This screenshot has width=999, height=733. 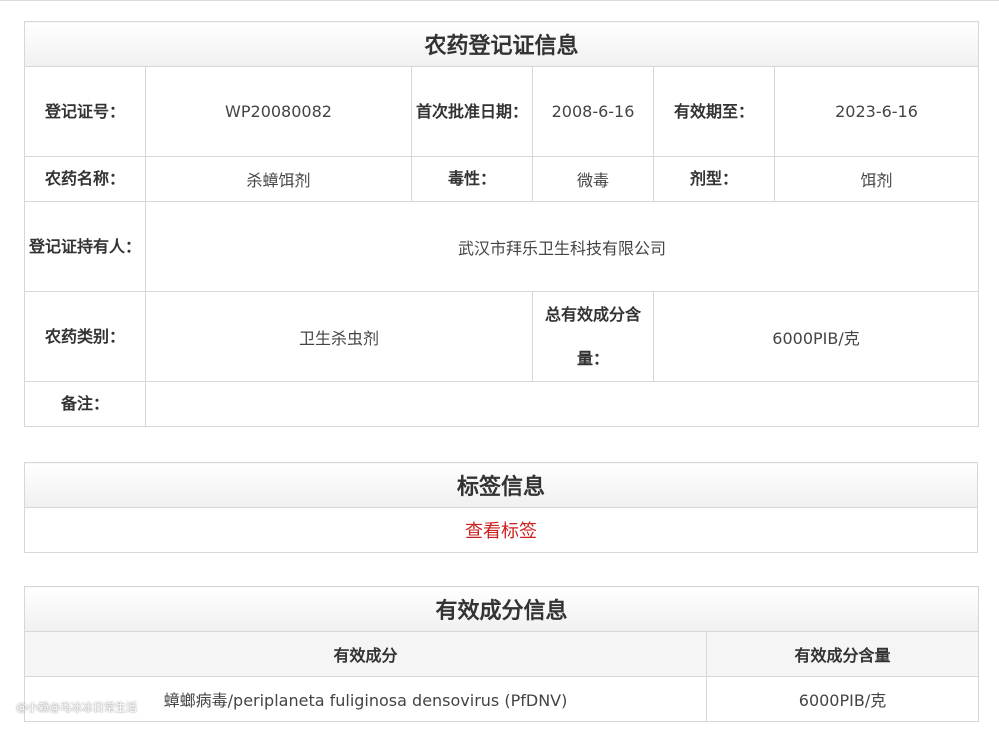 What do you see at coordinates (472, 111) in the screenshot?
I see `first-date-label: 首次批准日期：` at bounding box center [472, 111].